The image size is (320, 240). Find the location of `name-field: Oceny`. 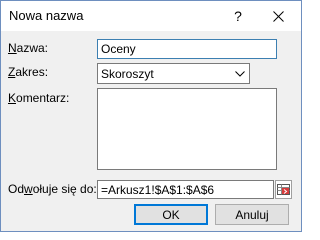

name-field: Oceny is located at coordinates (187, 49).